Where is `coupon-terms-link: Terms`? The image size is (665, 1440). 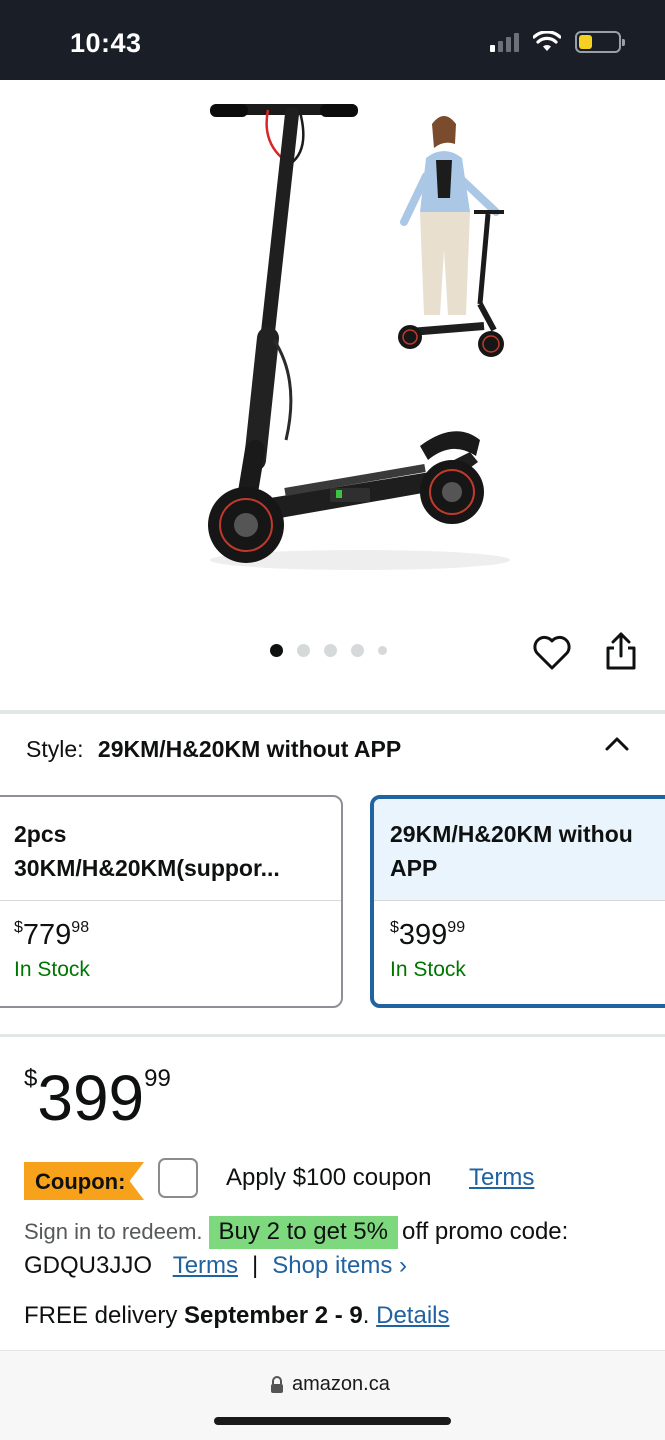 coupon-terms-link: Terms is located at coordinates (501, 1178).